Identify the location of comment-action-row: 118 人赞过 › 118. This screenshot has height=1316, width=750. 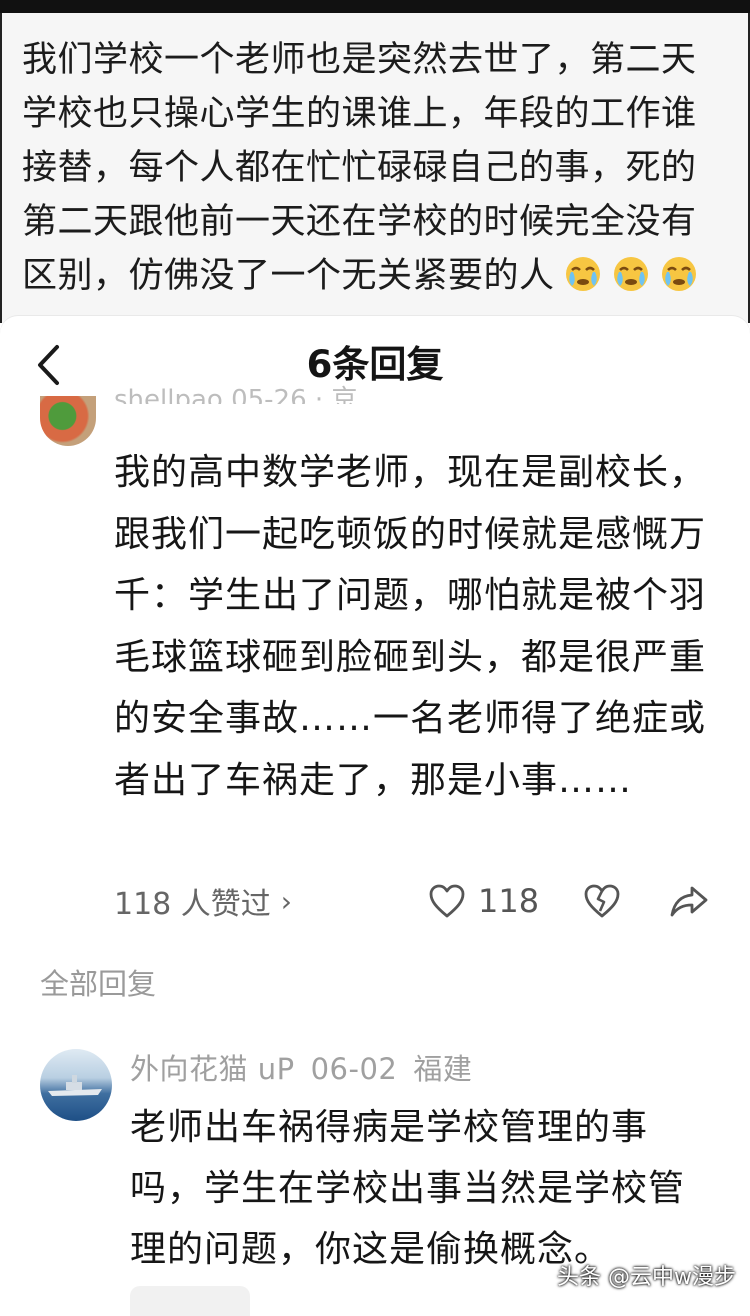
(414, 901).